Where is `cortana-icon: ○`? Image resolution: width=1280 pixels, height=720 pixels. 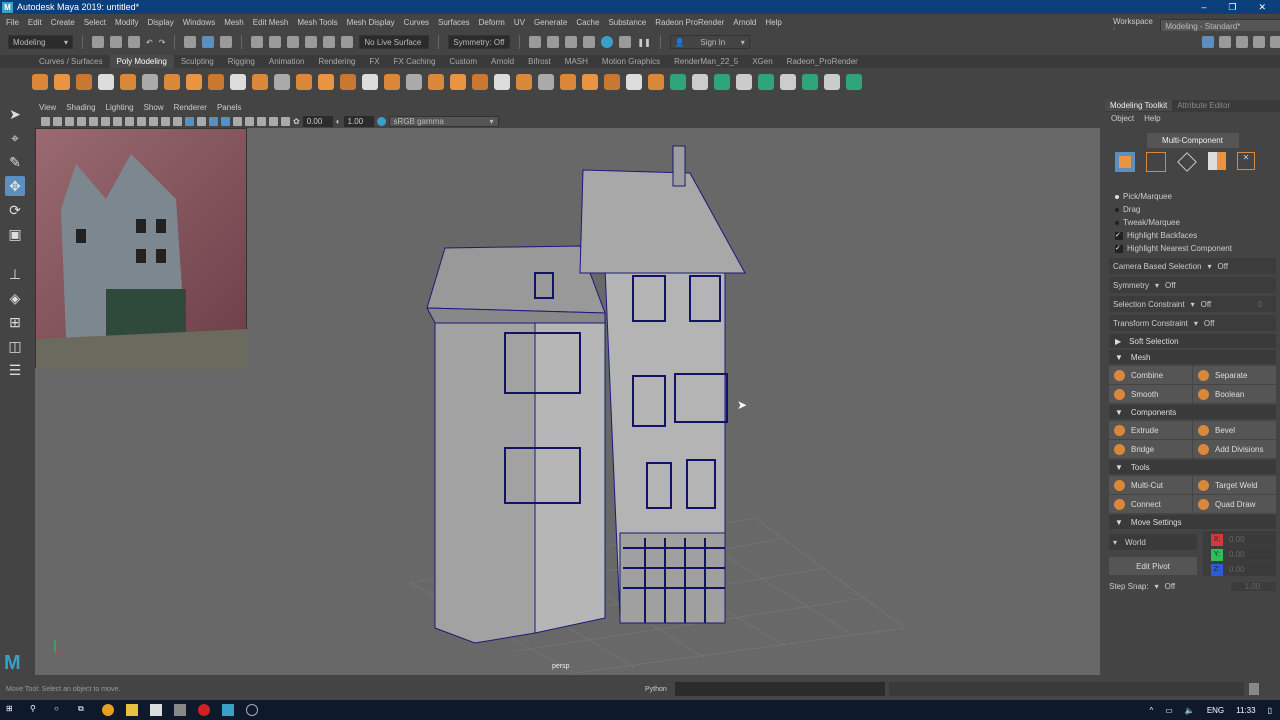 cortana-icon: ○ is located at coordinates (60, 710).